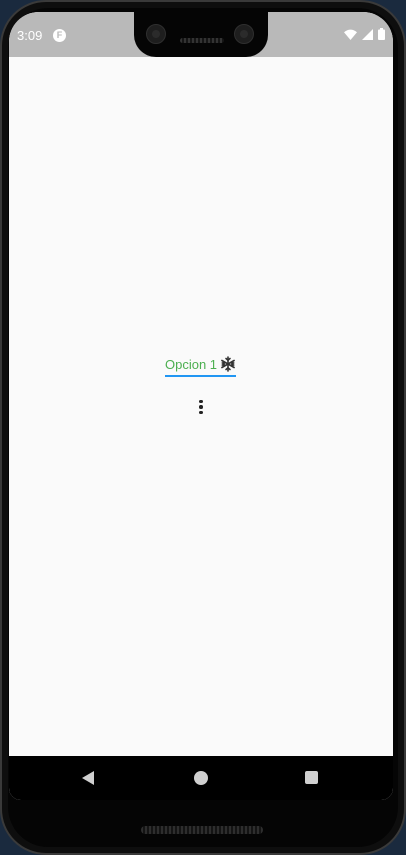 The width and height of the screenshot is (406, 855). Describe the element at coordinates (381, 34) in the screenshot. I see `battery-icon` at that location.